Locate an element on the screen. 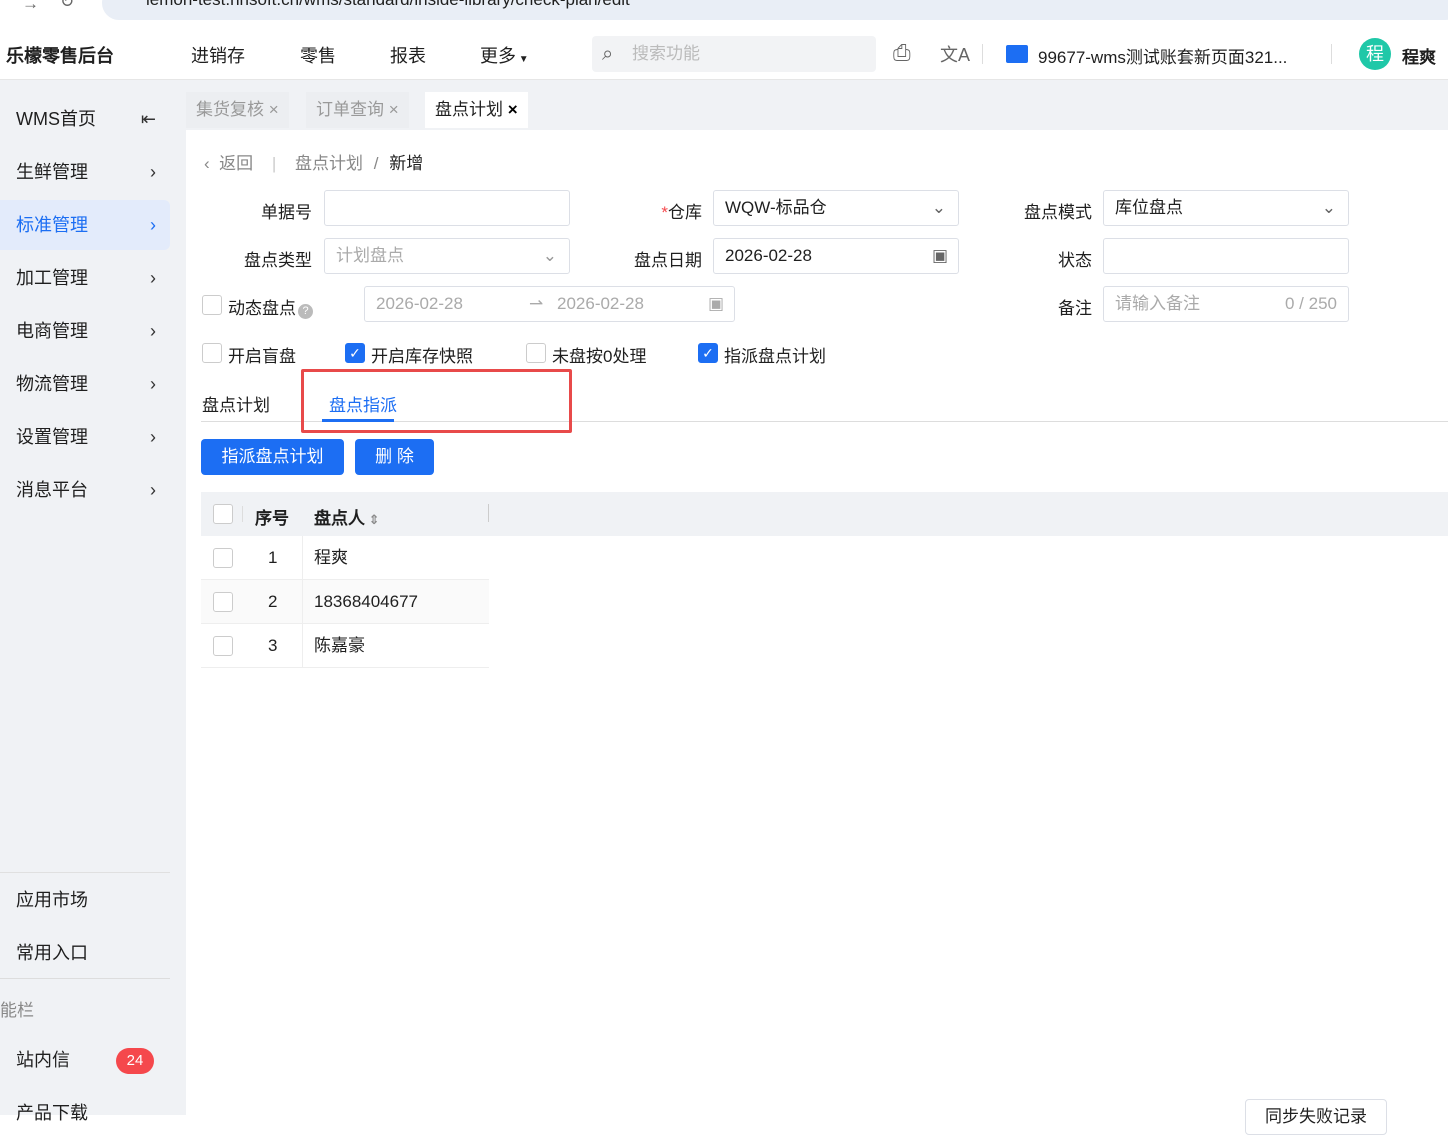 This screenshot has width=1448, height=1138. col-header-checker: 盘点人 ⇕ is located at coordinates (347, 516).